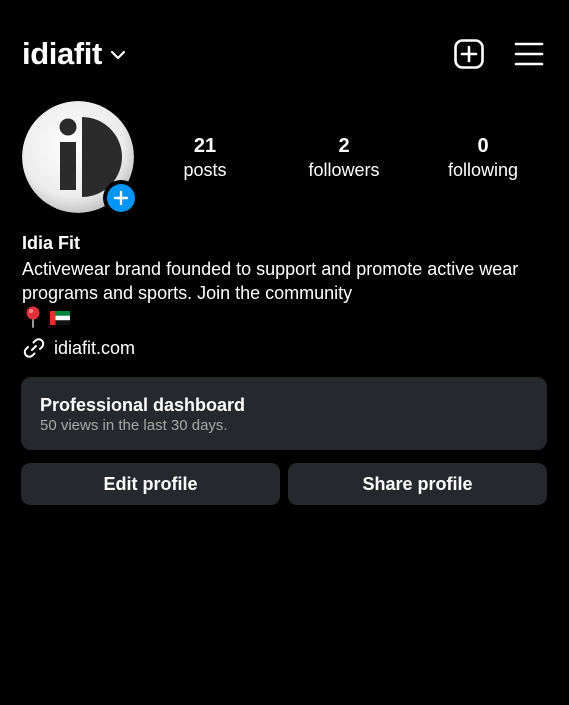 The height and width of the screenshot is (705, 569). Describe the element at coordinates (60, 318) in the screenshot. I see `uae-flag-emoji` at that location.